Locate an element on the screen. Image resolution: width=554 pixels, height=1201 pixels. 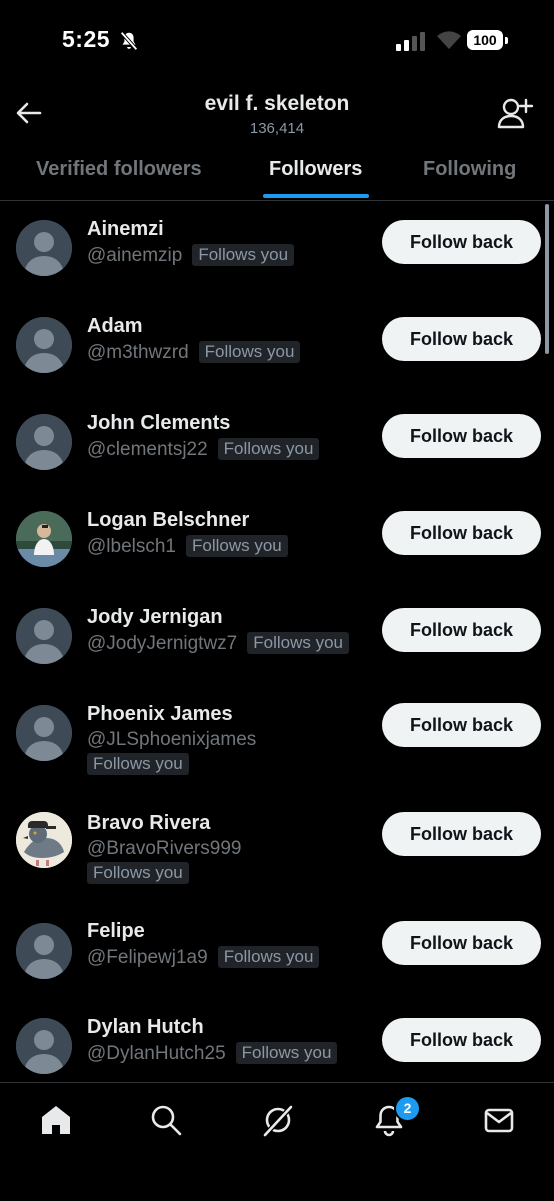
follower-handle: @DylanHutch25 is located at coordinates (156, 1053).